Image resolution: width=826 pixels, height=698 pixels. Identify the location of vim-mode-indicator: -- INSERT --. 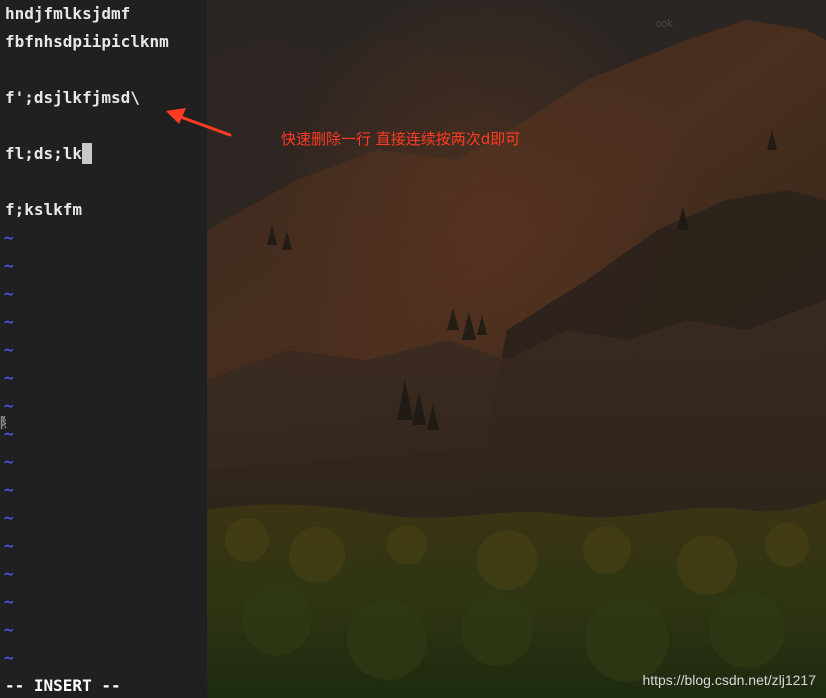
(63, 685).